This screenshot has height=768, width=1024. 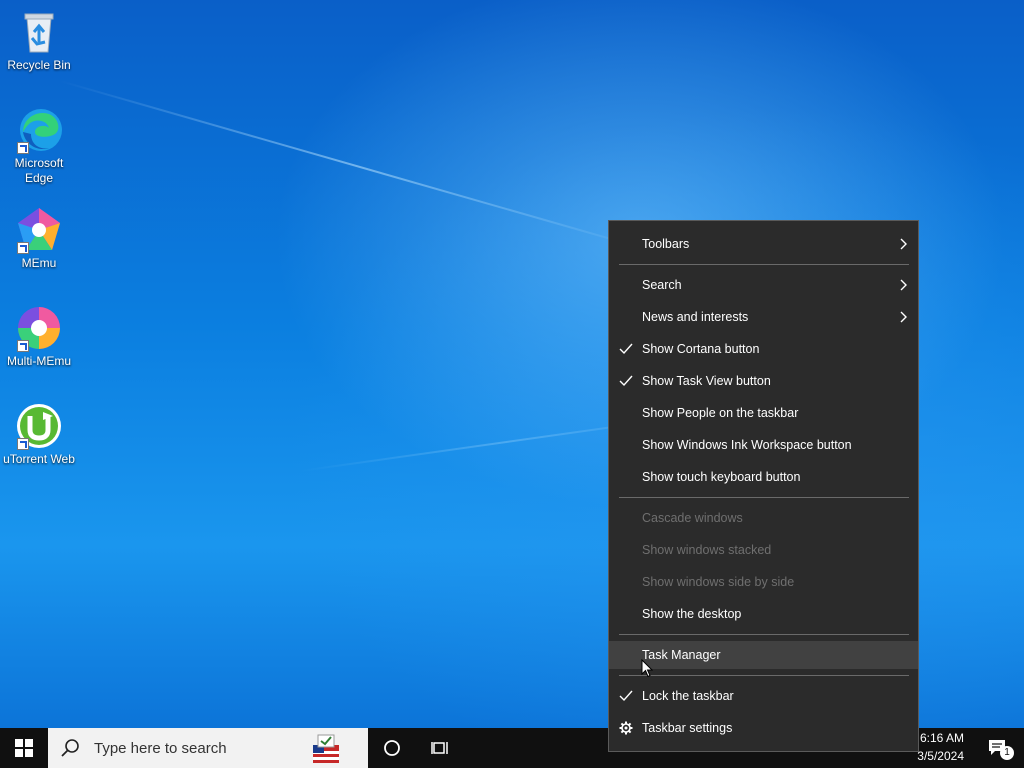 What do you see at coordinates (707, 550) in the screenshot?
I see `menu-item-label: Show windows stacked` at bounding box center [707, 550].